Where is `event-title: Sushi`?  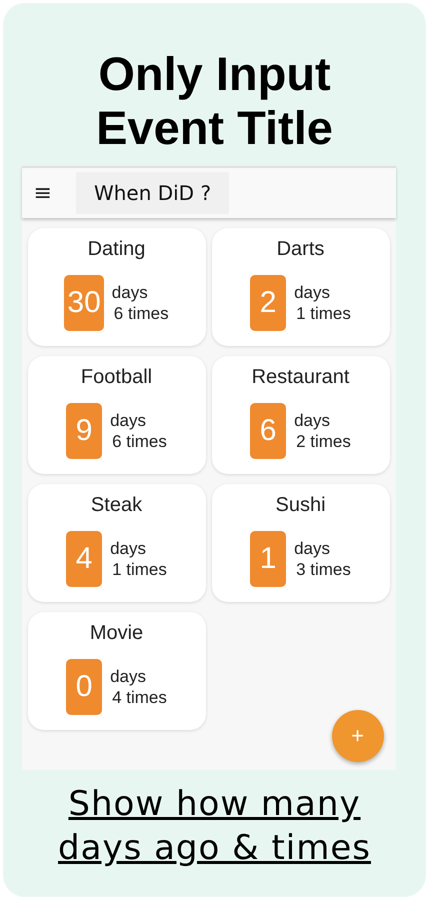 event-title: Sushi is located at coordinates (300, 505).